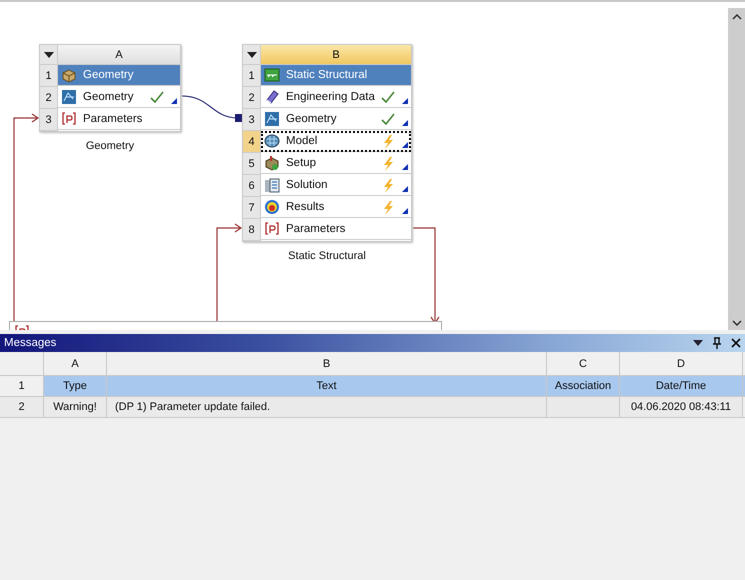  What do you see at coordinates (336, 207) in the screenshot?
I see `system-cell: Results` at bounding box center [336, 207].